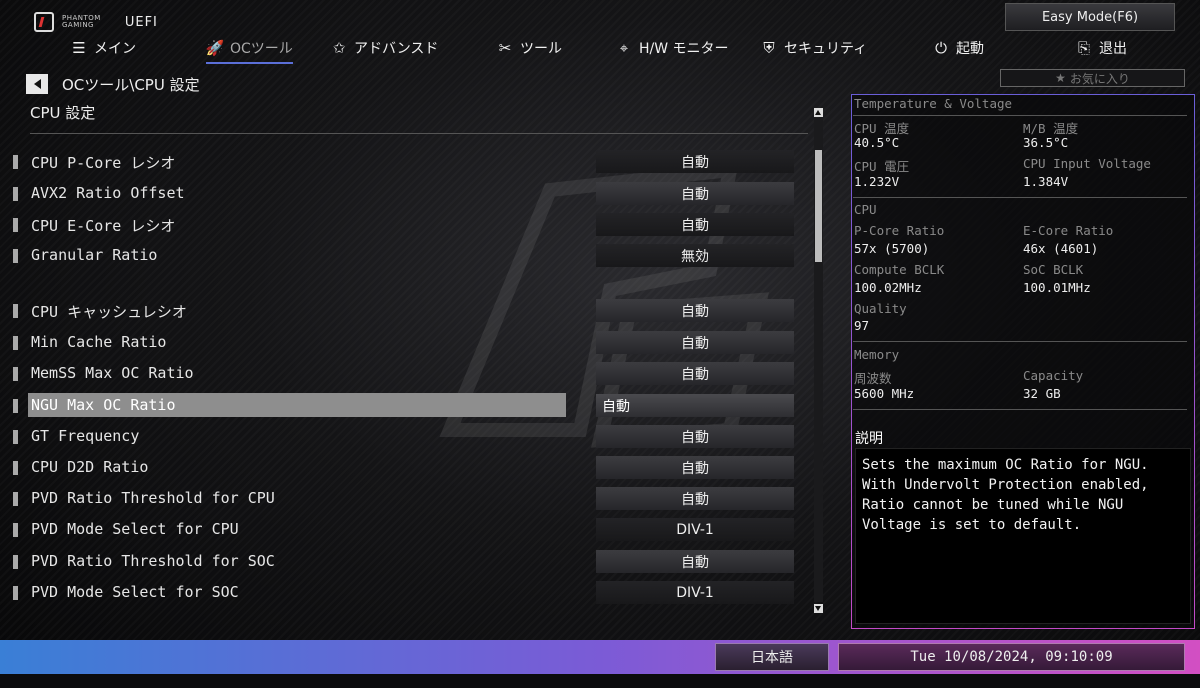 Image resolution: width=1200 pixels, height=688 pixels. I want to click on tab-boot: ⏻ 起動, so click(958, 48).